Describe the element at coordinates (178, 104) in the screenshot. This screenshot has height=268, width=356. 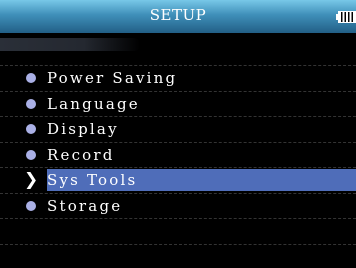
I see `menu-item-language: Language` at that location.